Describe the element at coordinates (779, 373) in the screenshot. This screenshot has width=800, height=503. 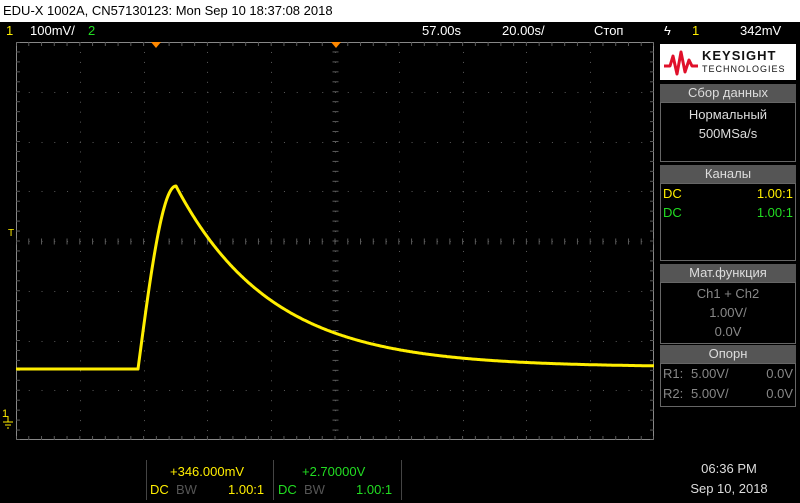
I see `r1-offset: 0.0V` at that location.